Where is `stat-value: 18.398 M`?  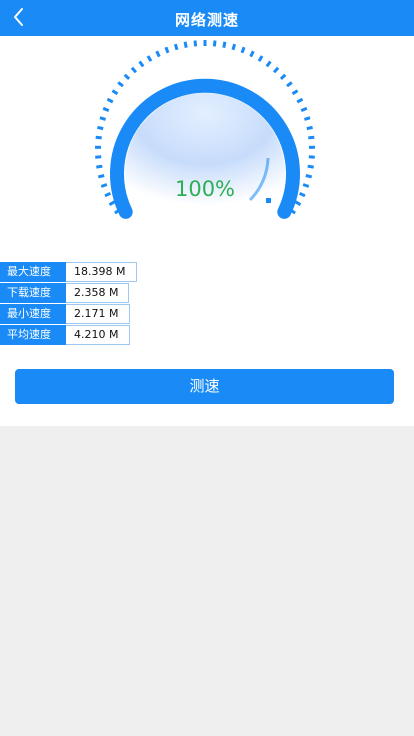
stat-value: 18.398 M is located at coordinates (101, 272).